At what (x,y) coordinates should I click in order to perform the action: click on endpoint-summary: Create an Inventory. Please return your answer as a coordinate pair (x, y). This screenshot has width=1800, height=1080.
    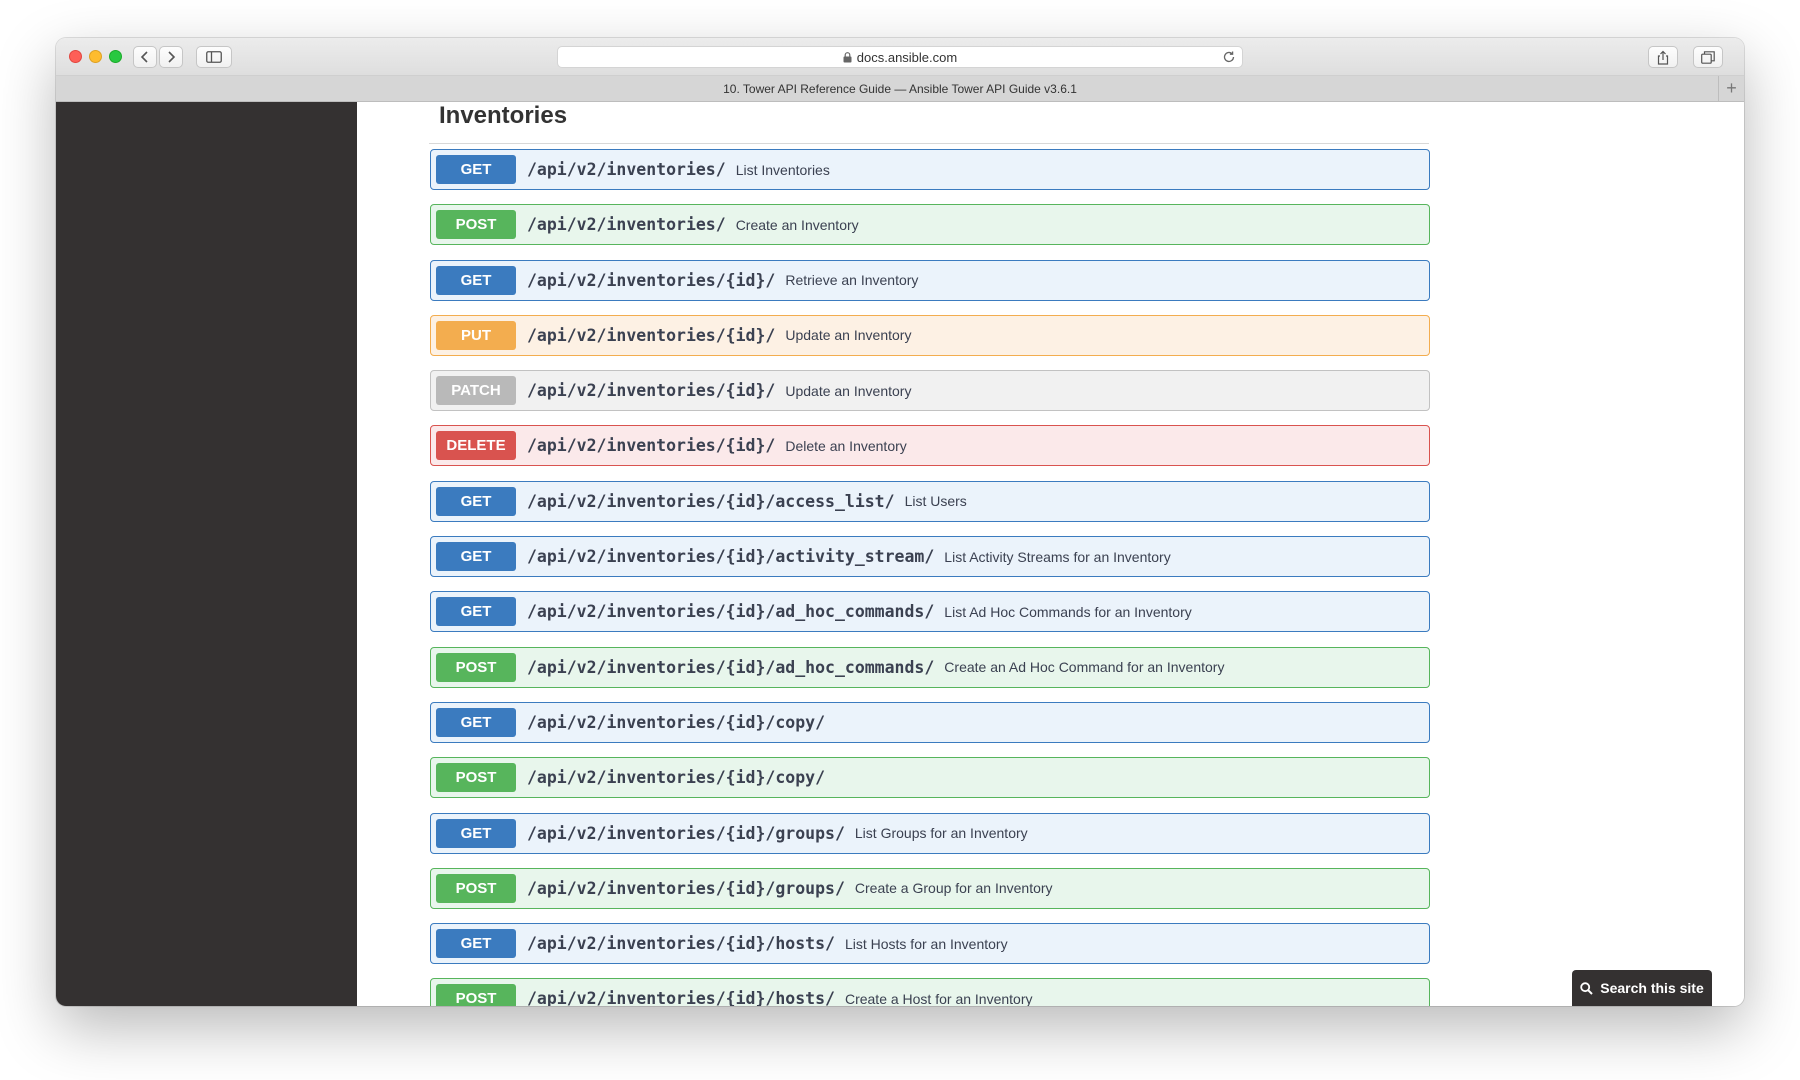
    Looking at the image, I should click on (797, 224).